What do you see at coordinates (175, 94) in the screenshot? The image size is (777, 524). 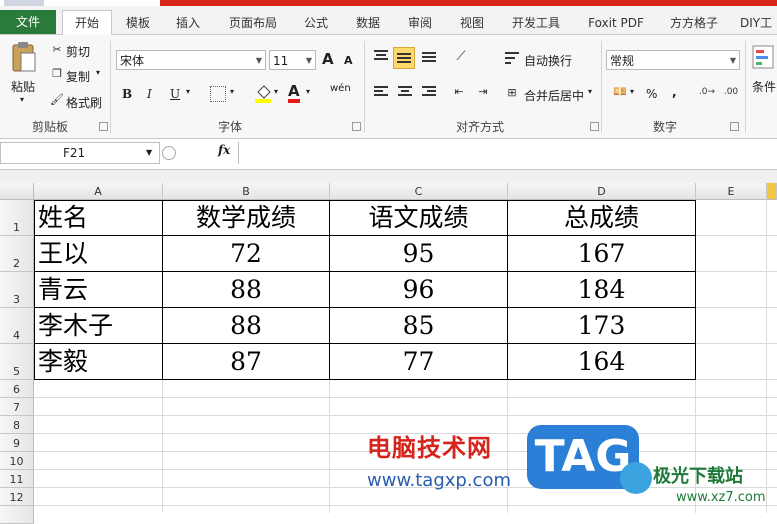 I see `underline-button: U` at bounding box center [175, 94].